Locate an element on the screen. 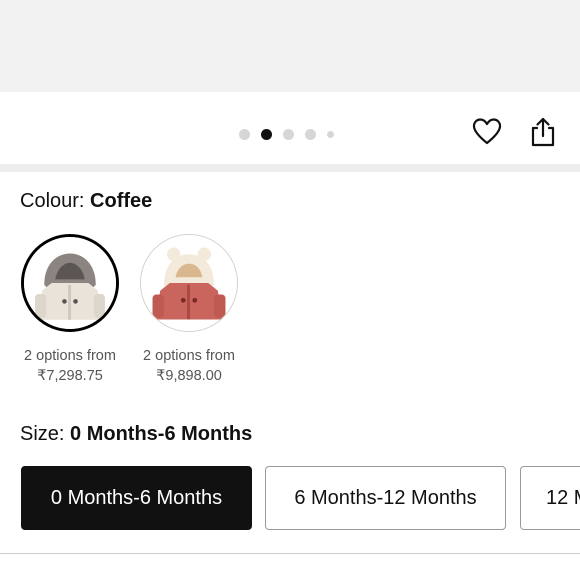  gallery-controls is located at coordinates (290, 128).